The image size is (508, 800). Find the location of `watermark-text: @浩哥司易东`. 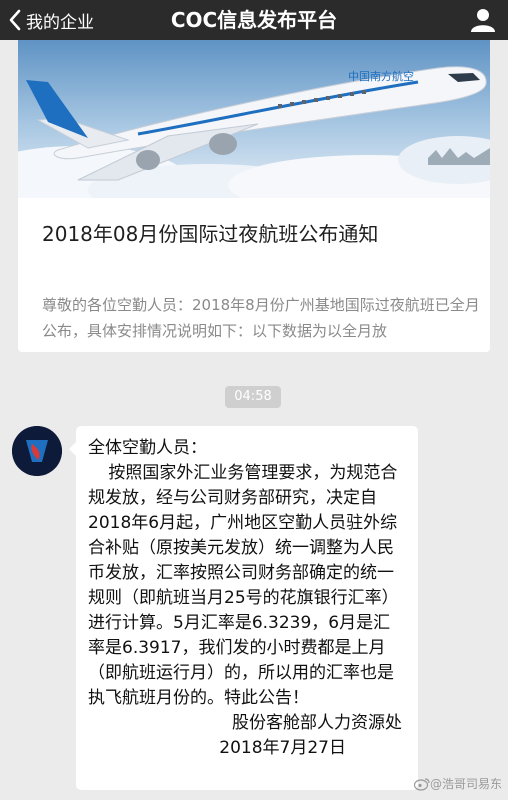

watermark-text: @浩哥司易东 is located at coordinates (465, 784).